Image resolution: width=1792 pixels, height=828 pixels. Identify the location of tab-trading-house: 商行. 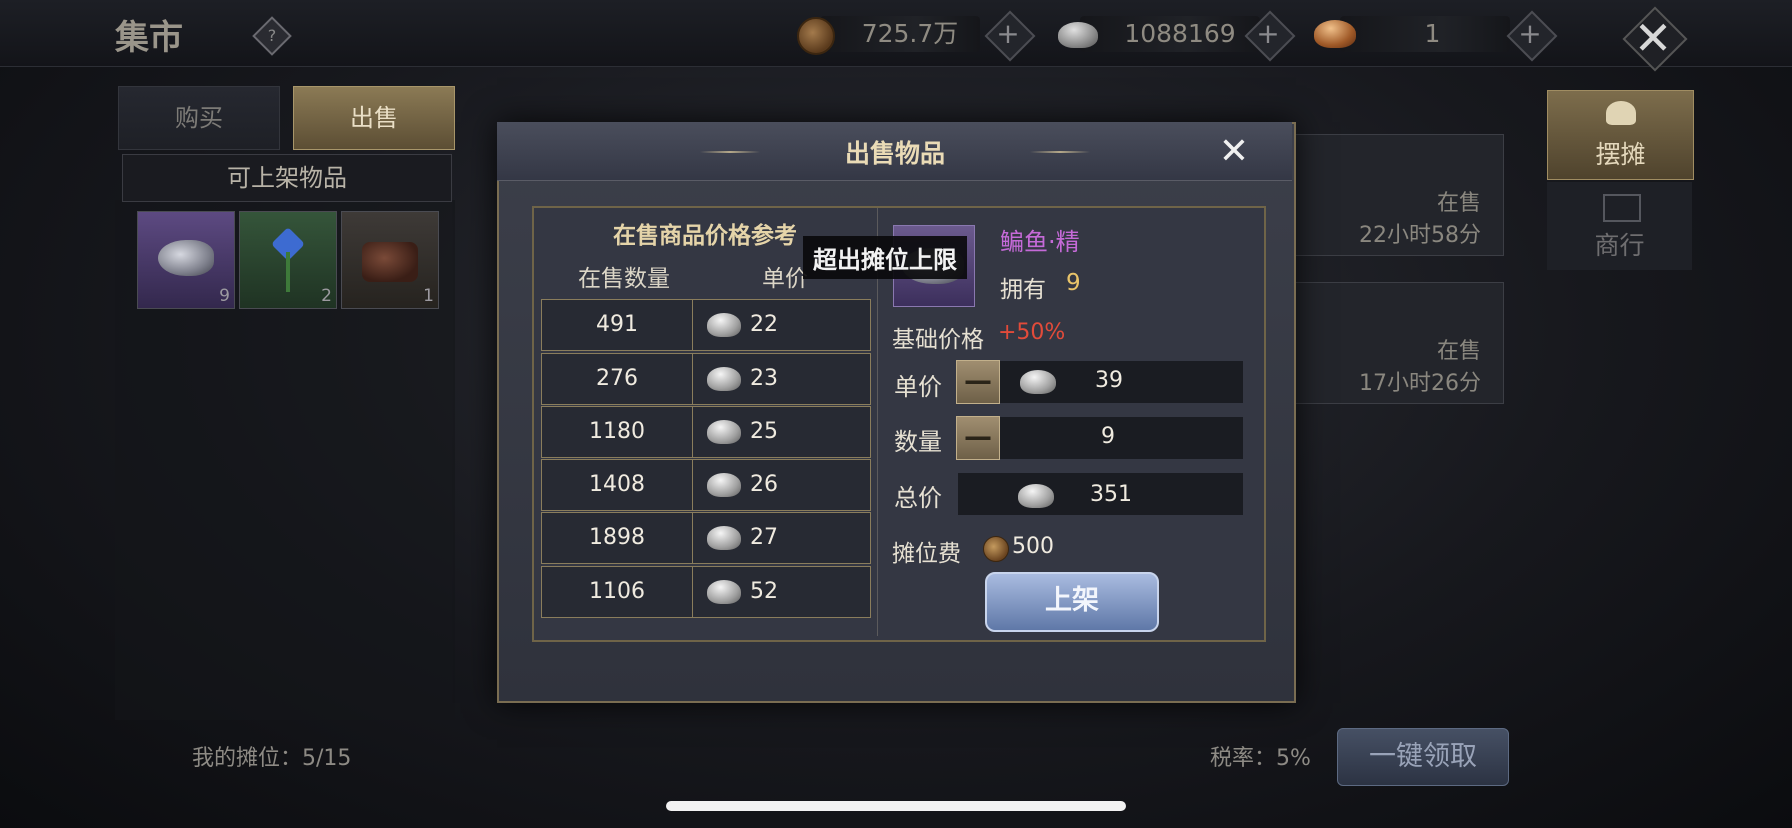
(1619, 226).